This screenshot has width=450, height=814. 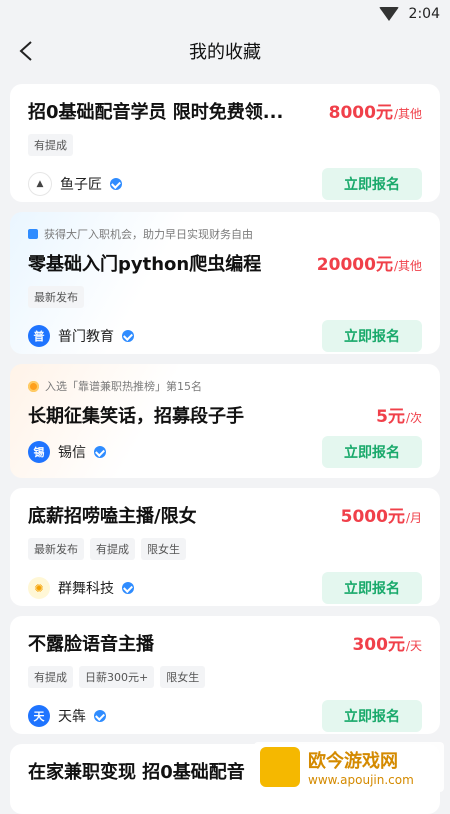 I want to click on promo-text: 入选「靠谱兼职热推榜」第15名, so click(x=123, y=386).